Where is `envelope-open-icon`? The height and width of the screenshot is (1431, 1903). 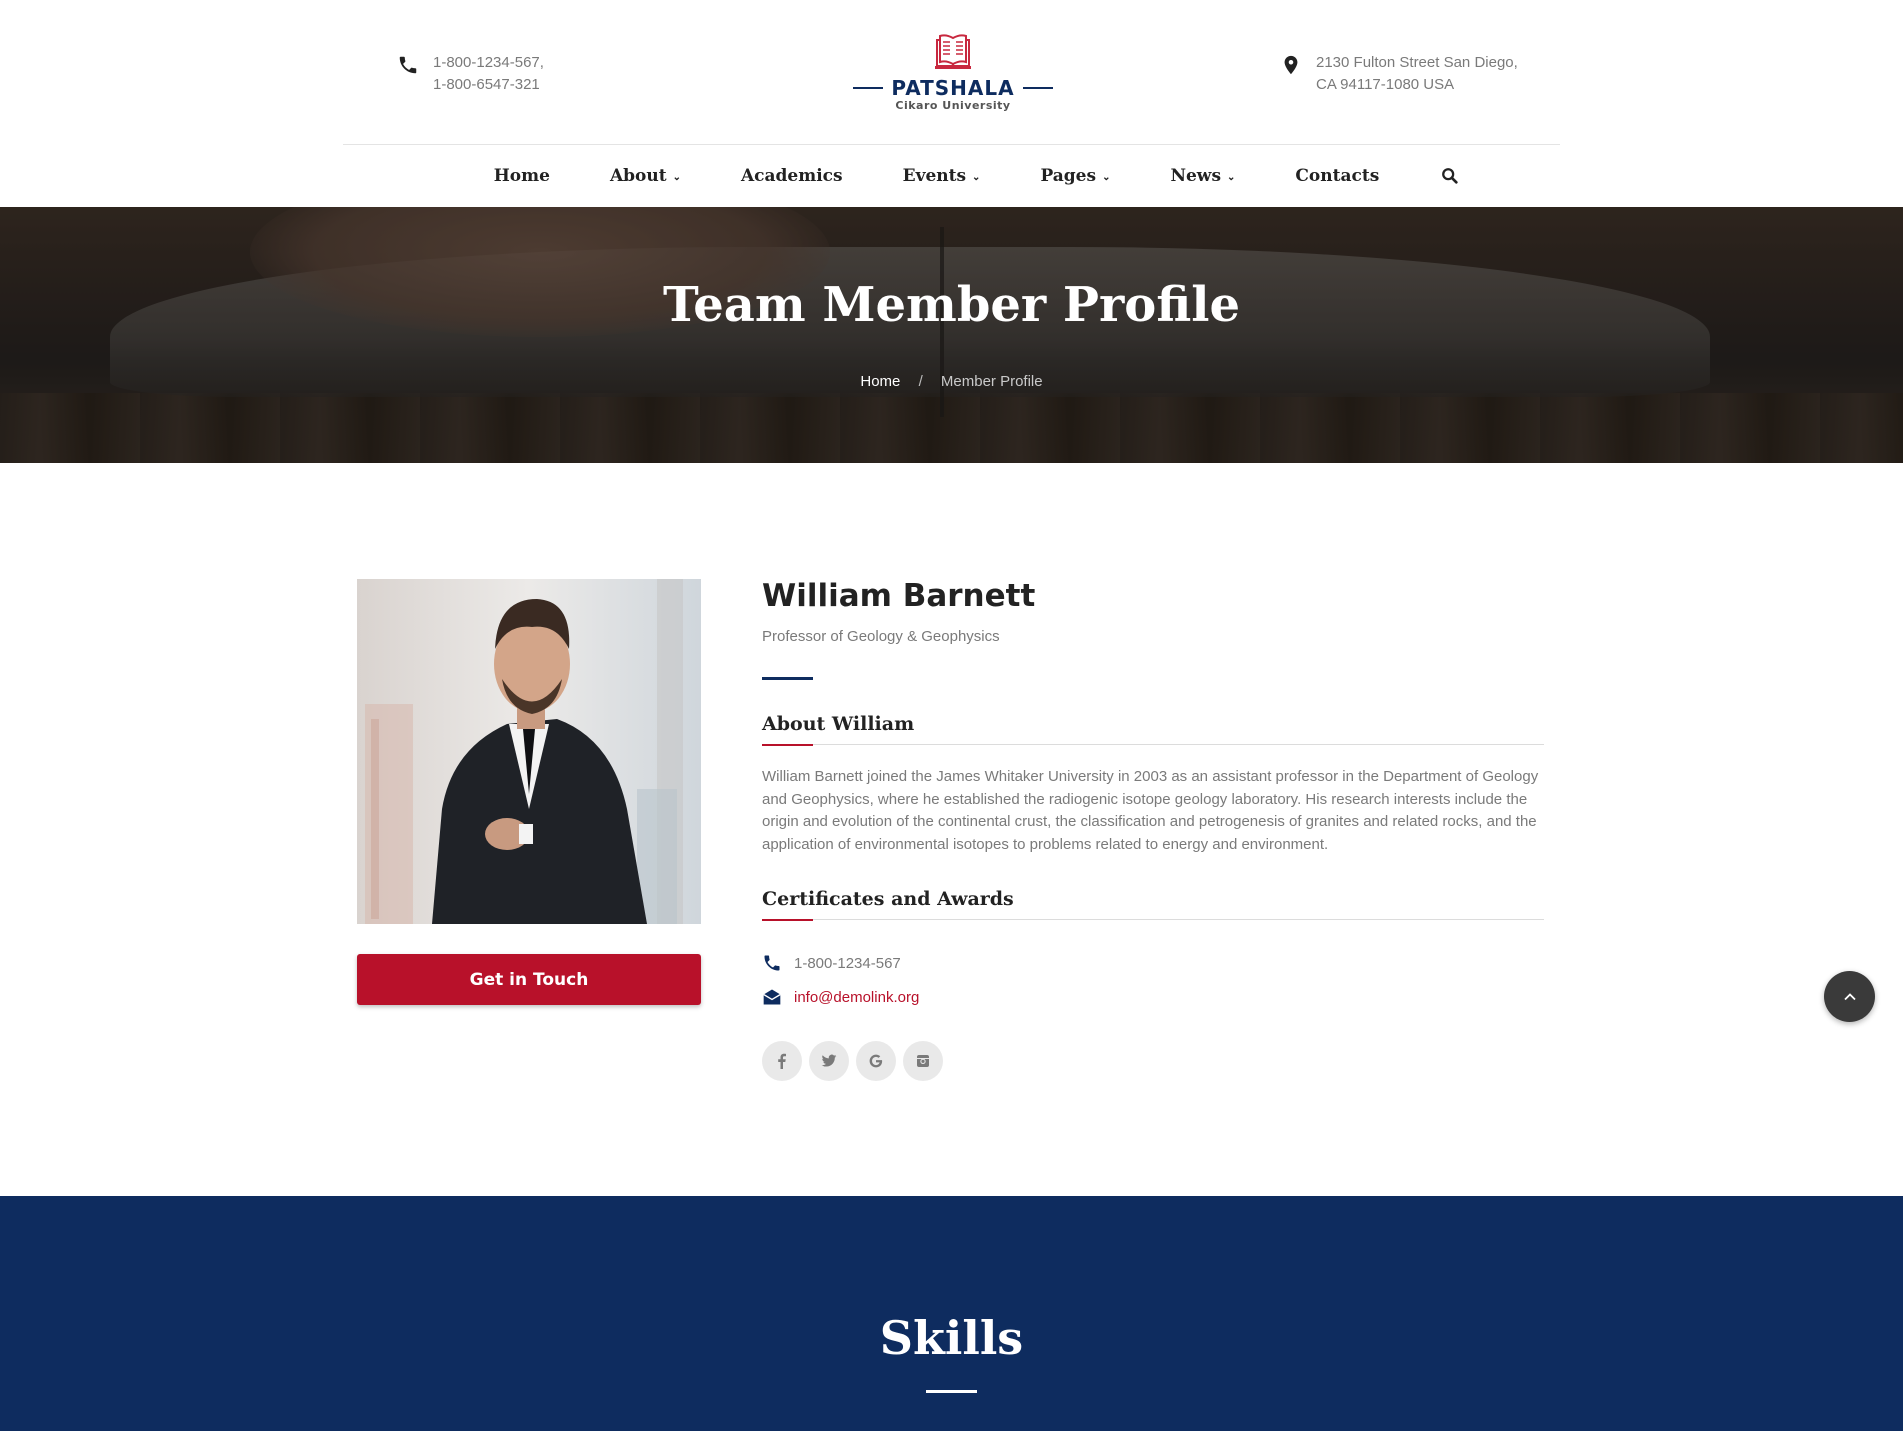
envelope-open-icon is located at coordinates (772, 997).